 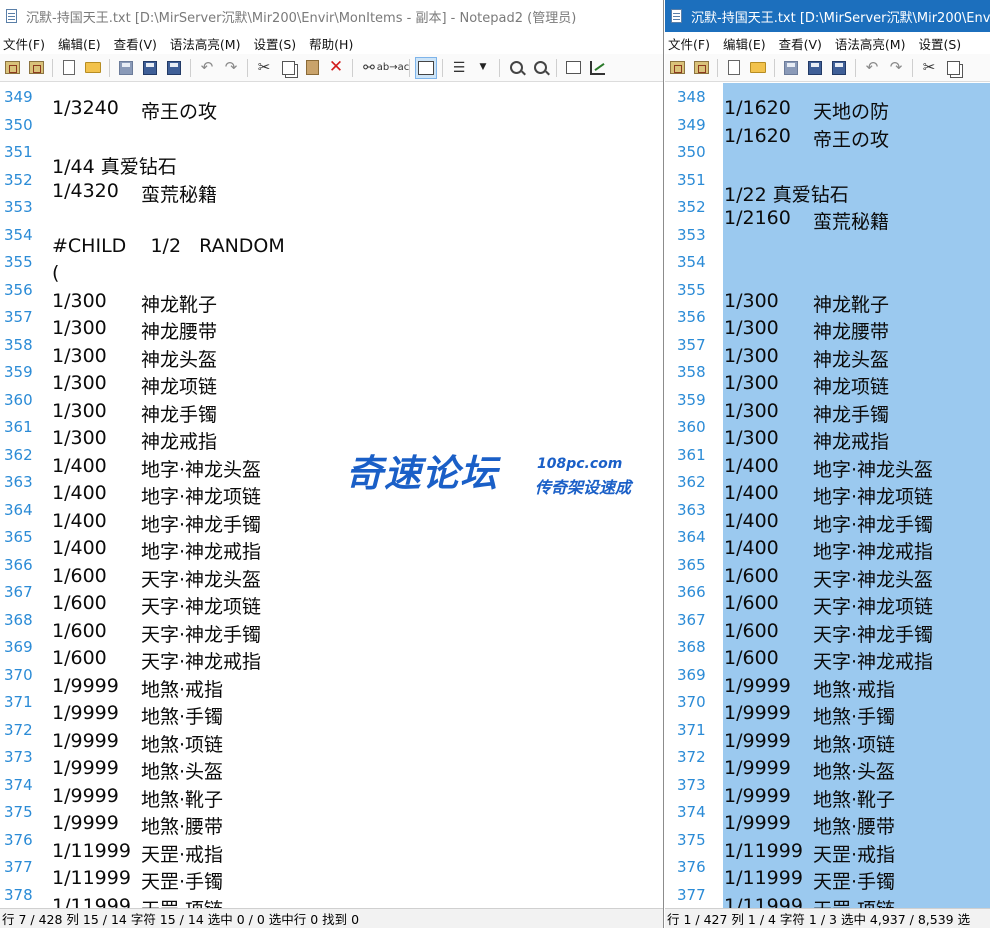 What do you see at coordinates (331, 461) in the screenshot?
I see `code-line: 362 1/400 地字·神龙头盔` at bounding box center [331, 461].